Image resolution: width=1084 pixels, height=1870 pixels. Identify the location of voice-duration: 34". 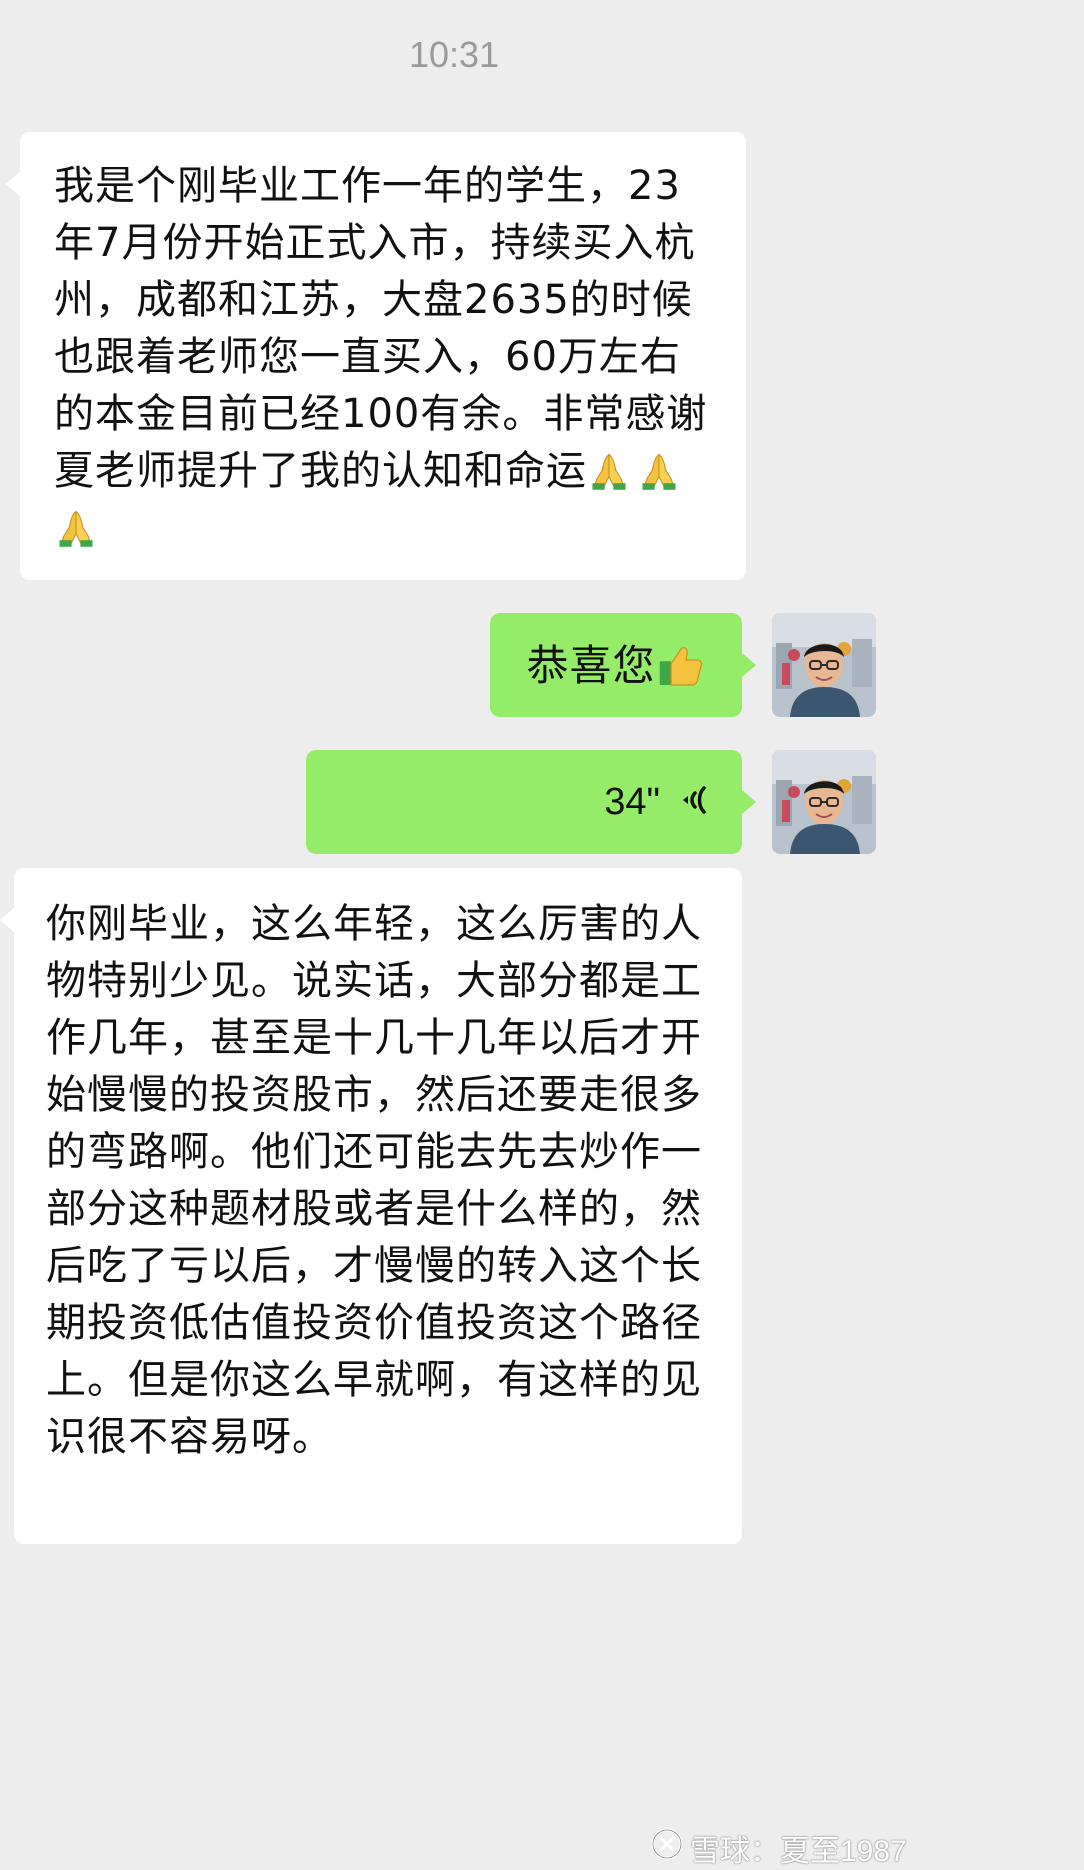
(632, 801).